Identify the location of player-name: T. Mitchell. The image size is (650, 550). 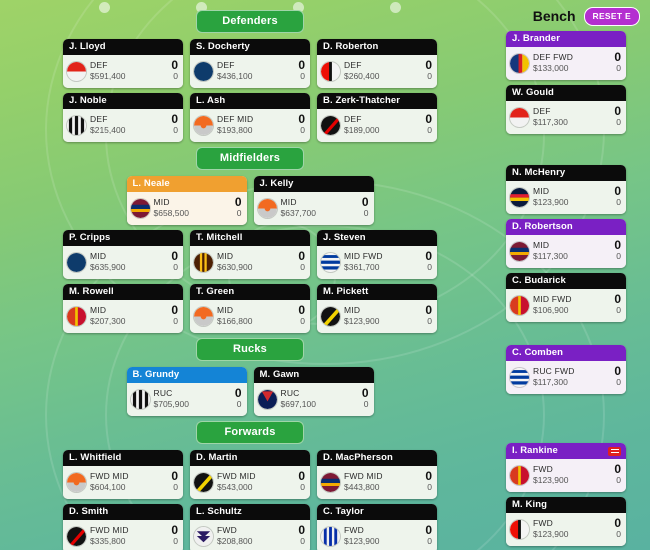
(219, 237).